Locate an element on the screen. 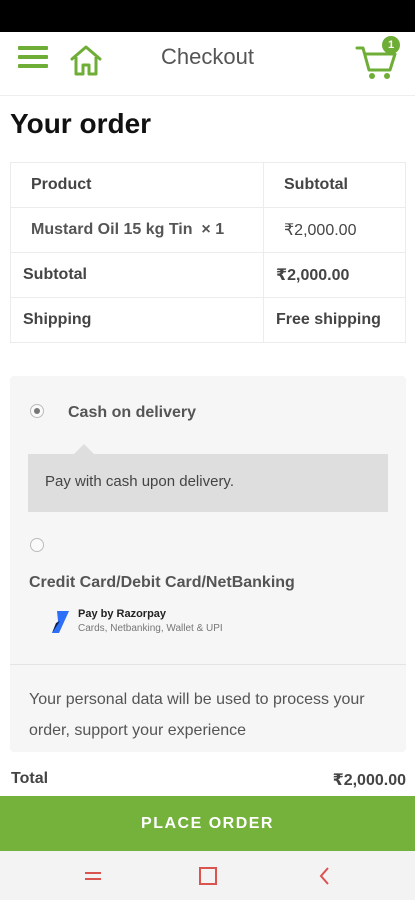  system-navigation-bar is located at coordinates (207, 875).